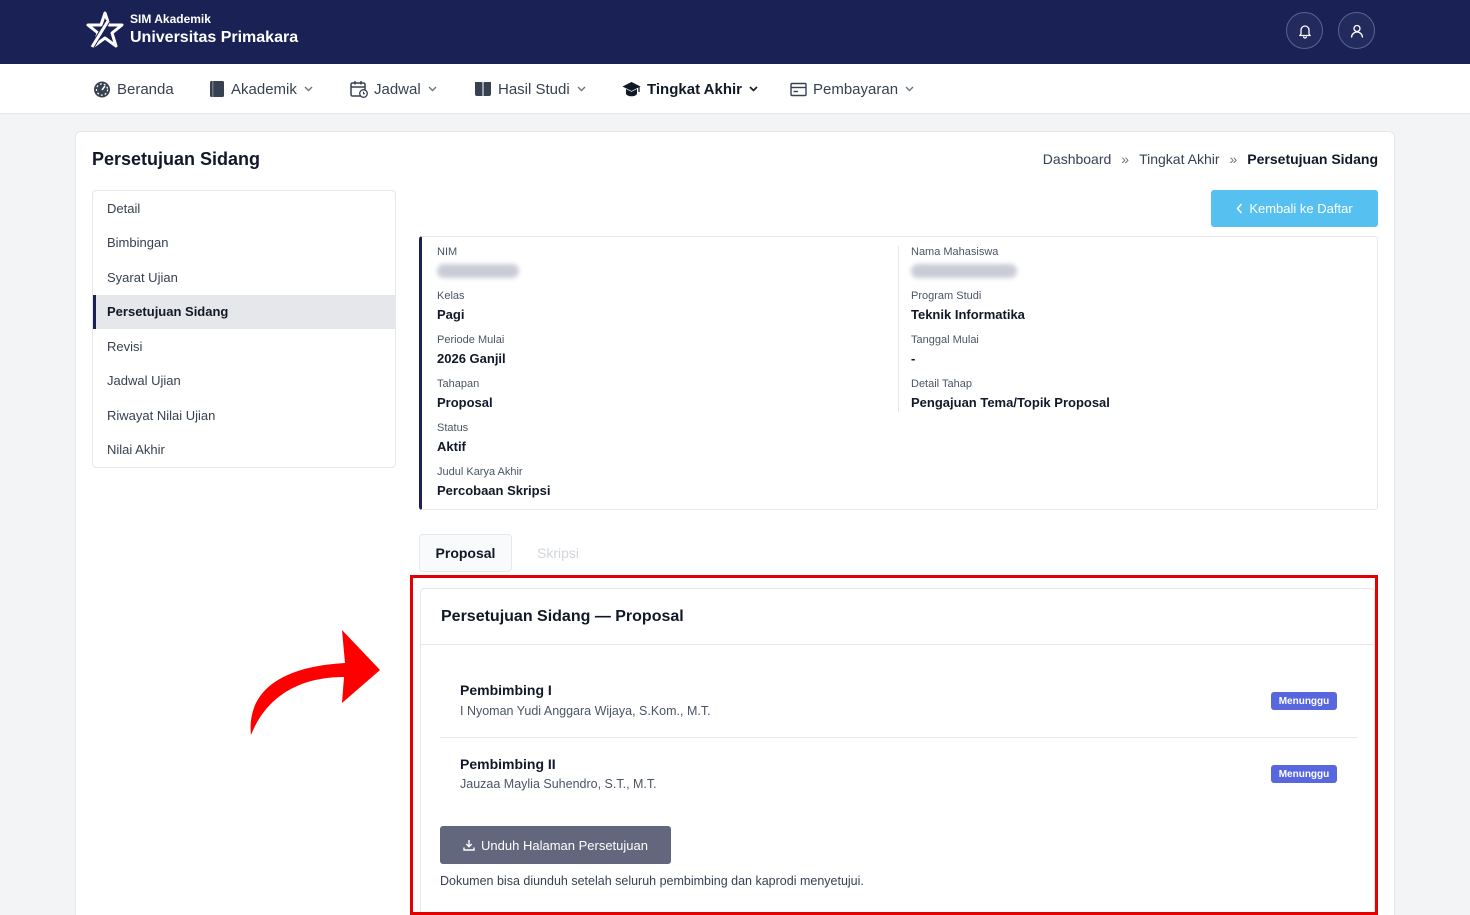 This screenshot has height=915, width=1470. Describe the element at coordinates (955, 252) in the screenshot. I see `field-label: Nama Mahasiswa` at that location.